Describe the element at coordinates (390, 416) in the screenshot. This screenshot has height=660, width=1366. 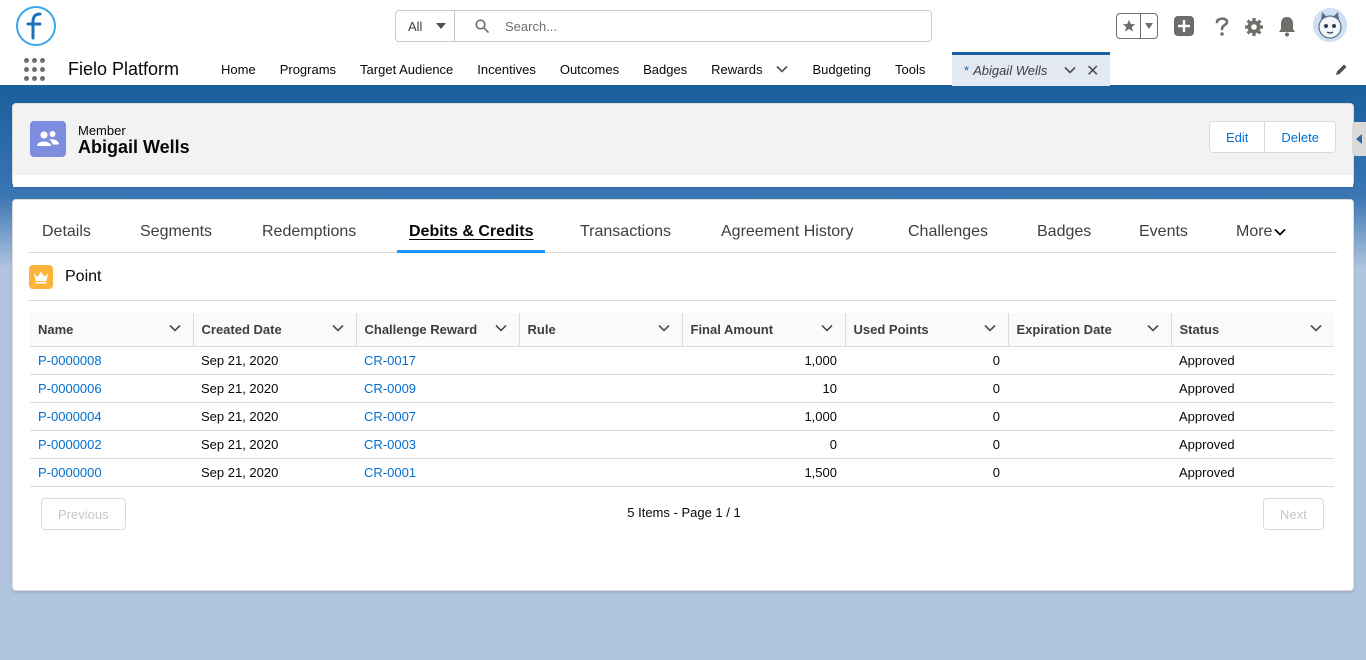
I see `challenge-reward-link: CR-0007` at that location.